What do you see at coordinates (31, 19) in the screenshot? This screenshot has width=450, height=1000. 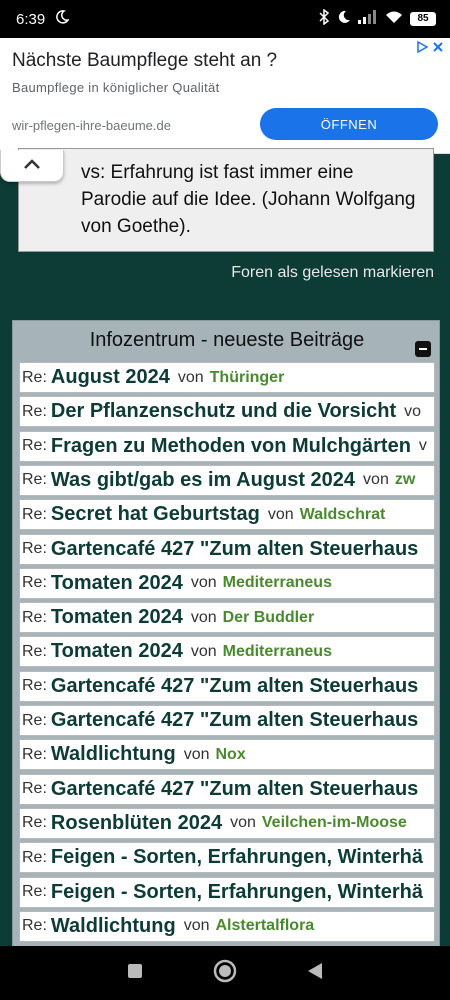 I see `clock: 6:39` at bounding box center [31, 19].